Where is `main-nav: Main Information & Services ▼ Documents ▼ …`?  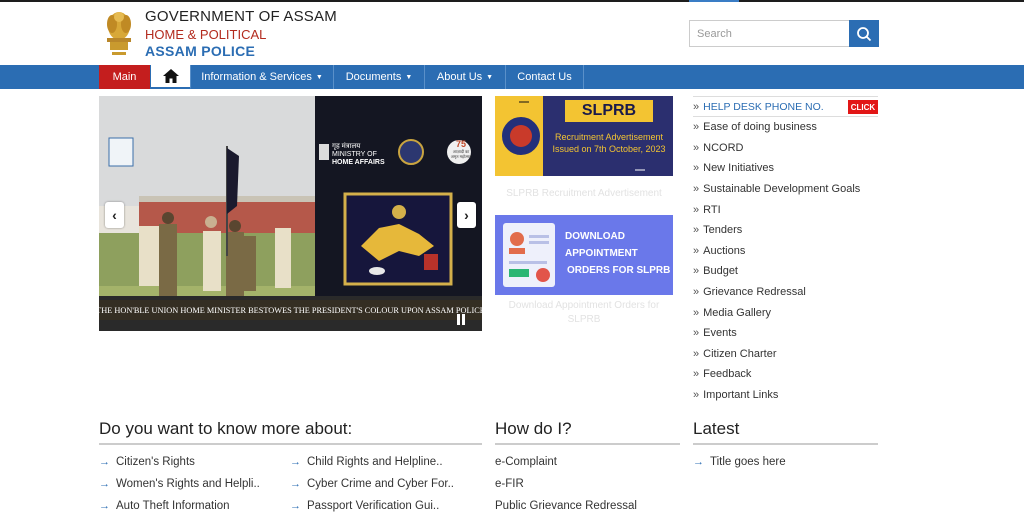 main-nav: Main Information & Services ▼ Documents ▼ … is located at coordinates (512, 77).